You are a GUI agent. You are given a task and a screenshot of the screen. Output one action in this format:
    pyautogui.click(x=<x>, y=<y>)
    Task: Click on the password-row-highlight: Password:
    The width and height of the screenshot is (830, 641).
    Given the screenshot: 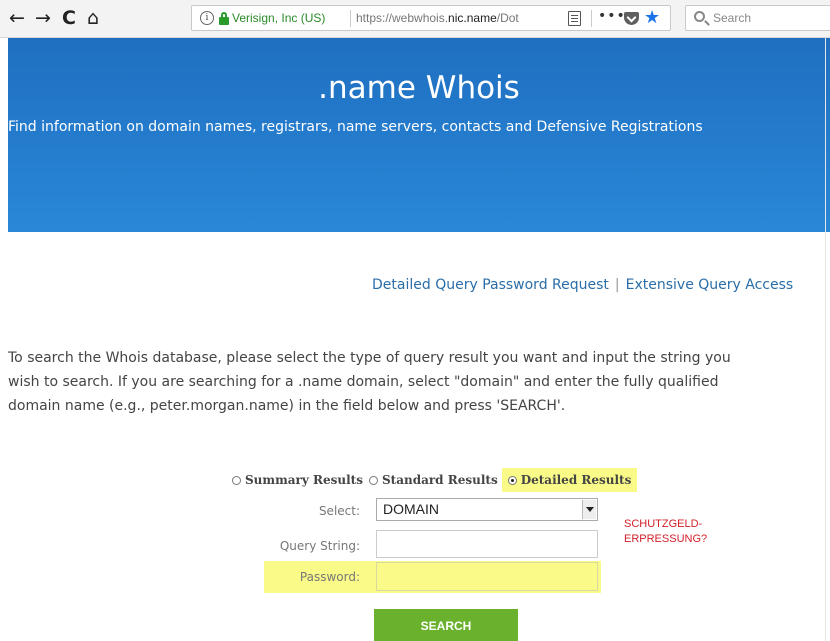 What is the action you would take?
    pyautogui.click(x=432, y=577)
    